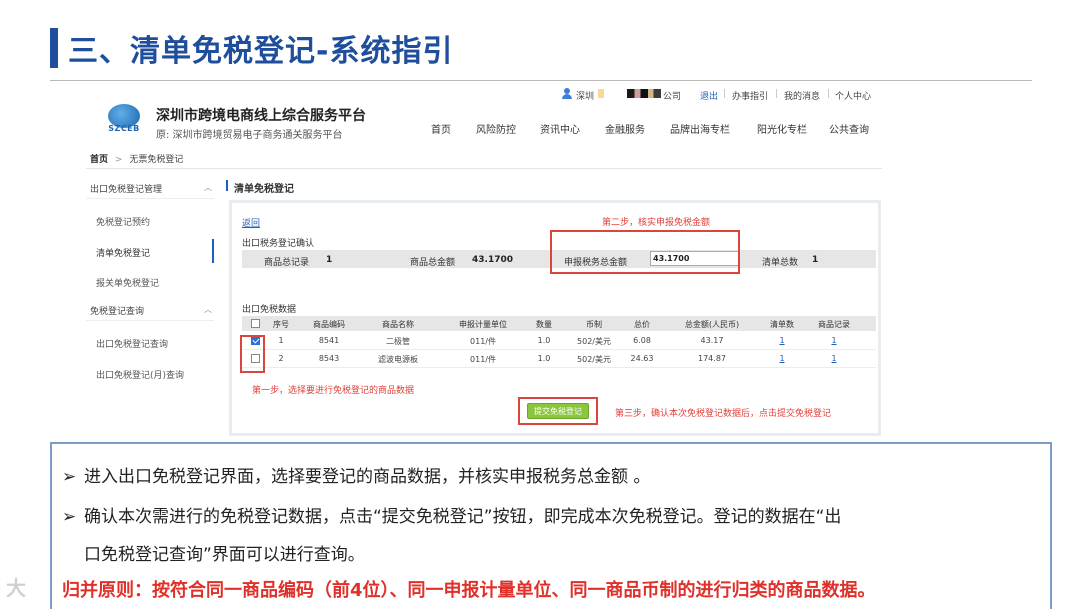  What do you see at coordinates (433, 263) in the screenshot?
I see `total-amount-label: 商品总金额` at bounding box center [433, 263].